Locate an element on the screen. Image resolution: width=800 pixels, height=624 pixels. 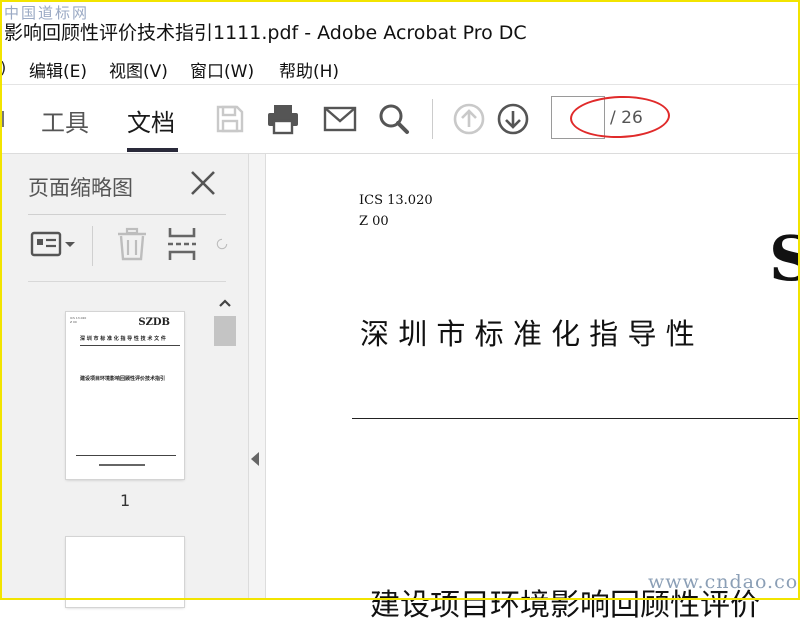
search-icon is located at coordinates (394, 119).